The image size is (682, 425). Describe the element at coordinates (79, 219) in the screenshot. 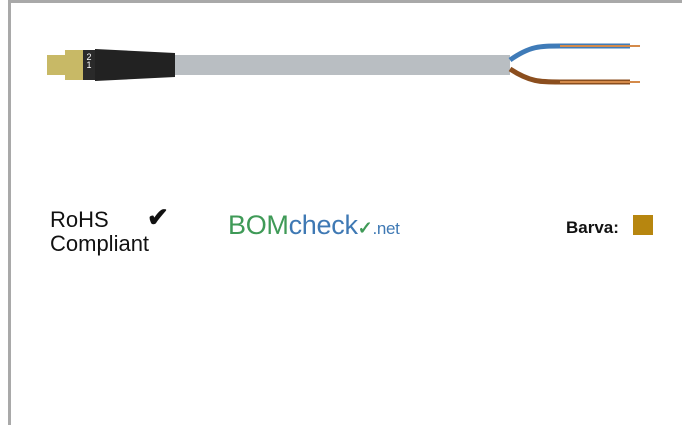

I see `rohs-line-1: RoHS` at that location.